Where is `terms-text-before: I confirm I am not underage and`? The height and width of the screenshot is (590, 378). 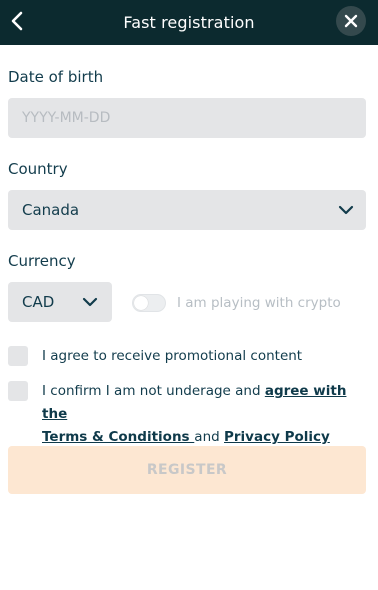
terms-text-before: I confirm I am not underage and is located at coordinates (153, 391).